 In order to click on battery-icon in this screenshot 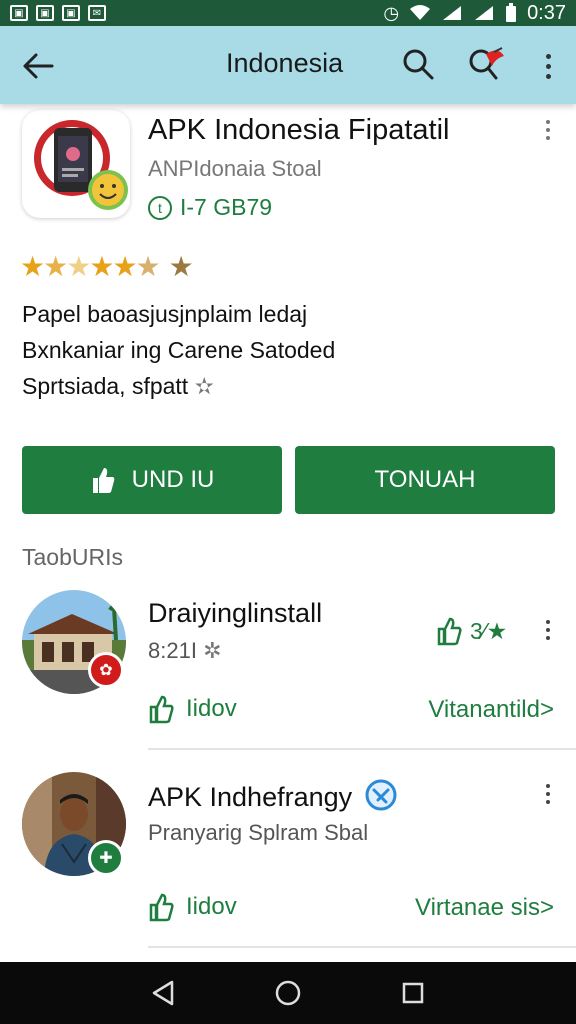, I will do `click(511, 12)`.